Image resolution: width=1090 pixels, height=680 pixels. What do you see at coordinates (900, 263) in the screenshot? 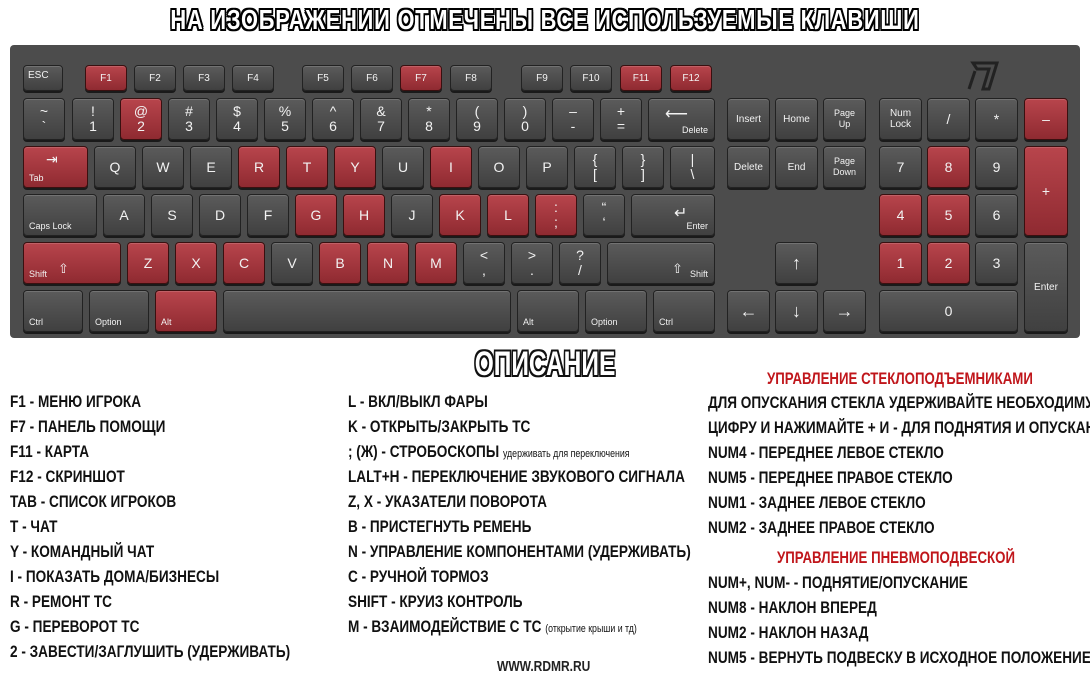
I see `key-num-1: 1` at bounding box center [900, 263].